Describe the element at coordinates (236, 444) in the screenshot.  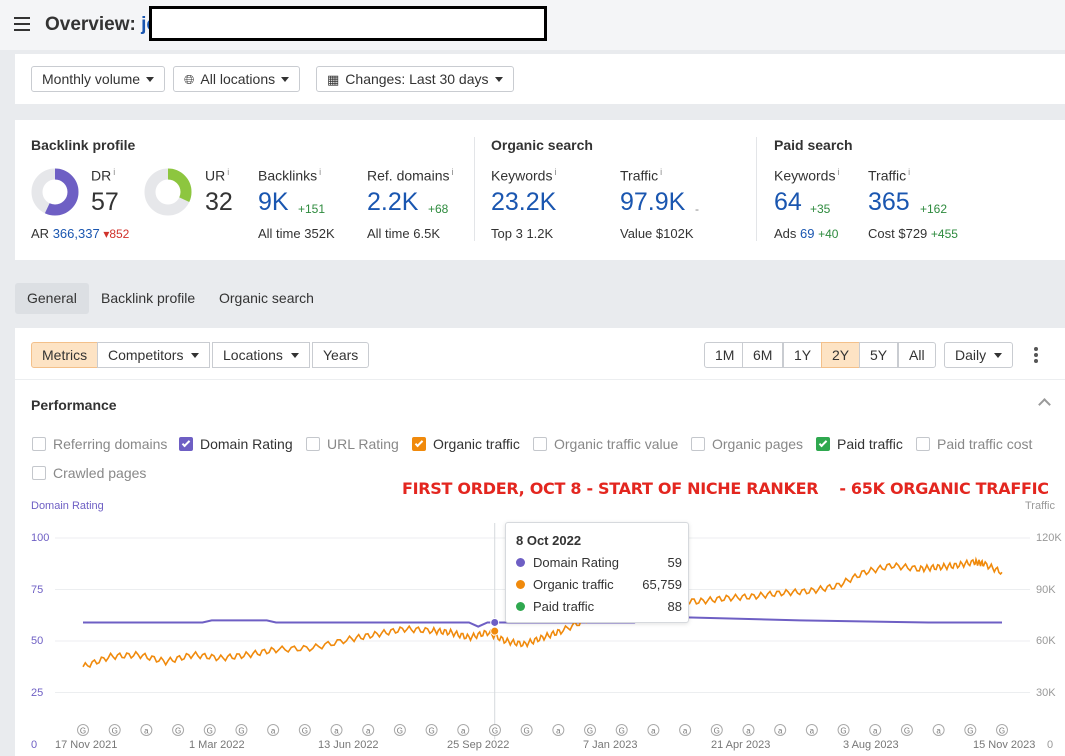
I see `checkbox-domain-rating: Domain Rating` at that location.